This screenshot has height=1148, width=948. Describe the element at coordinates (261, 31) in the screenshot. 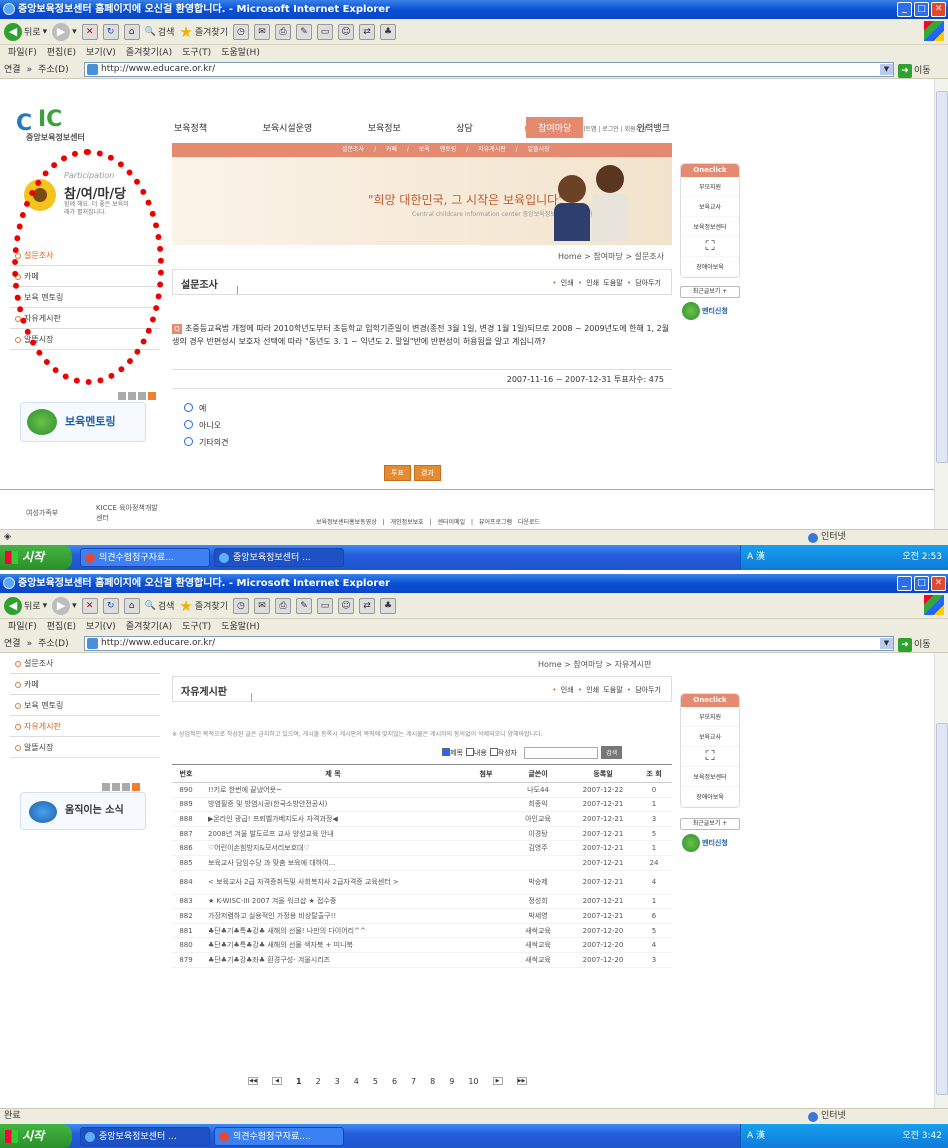

I see `mail-icon: ✉` at that location.